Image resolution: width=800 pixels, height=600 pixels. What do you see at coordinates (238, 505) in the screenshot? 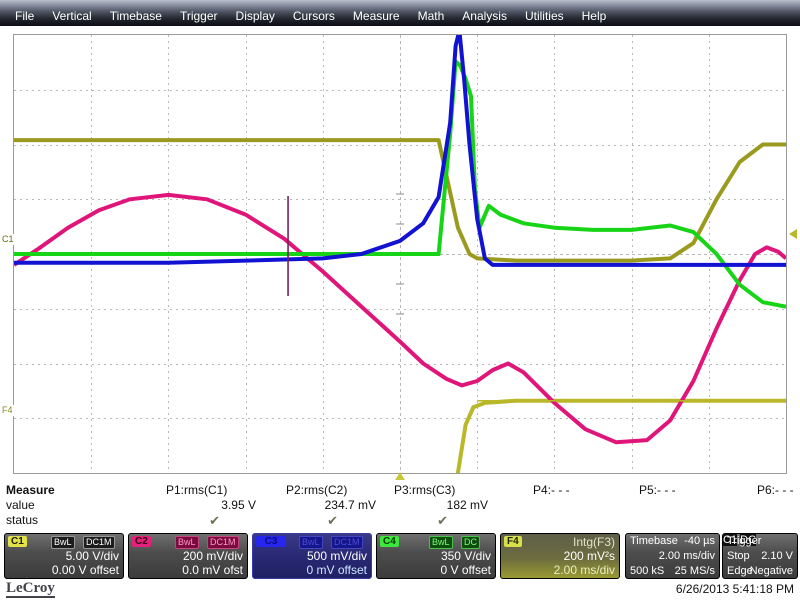
I see `measure-value-p1: 3.95 V` at bounding box center [238, 505].